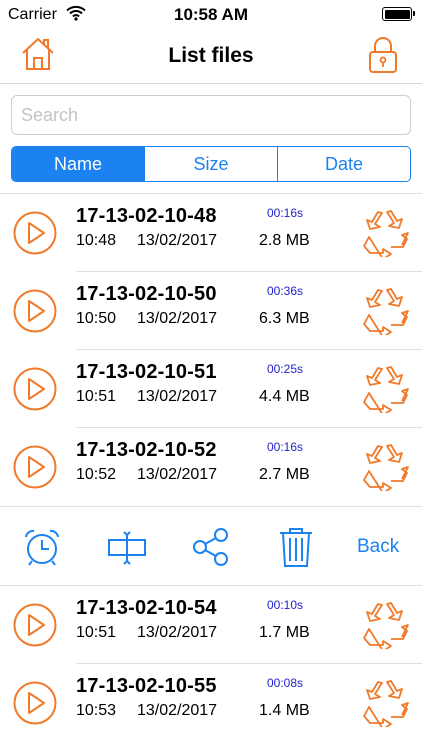  Describe the element at coordinates (78, 164) in the screenshot. I see `sort-tab-name: Name` at that location.